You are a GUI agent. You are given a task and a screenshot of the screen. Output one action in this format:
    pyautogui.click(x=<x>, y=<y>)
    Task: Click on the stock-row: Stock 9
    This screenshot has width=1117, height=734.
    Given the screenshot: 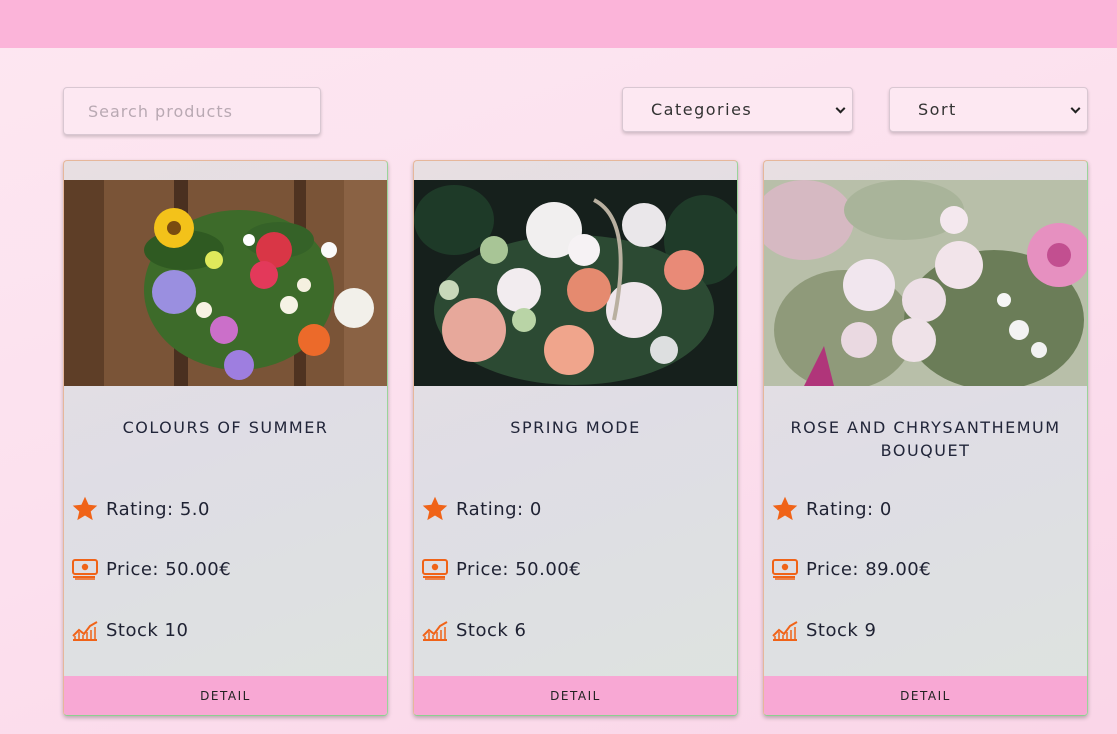 What is the action you would take?
    pyautogui.click(x=823, y=630)
    